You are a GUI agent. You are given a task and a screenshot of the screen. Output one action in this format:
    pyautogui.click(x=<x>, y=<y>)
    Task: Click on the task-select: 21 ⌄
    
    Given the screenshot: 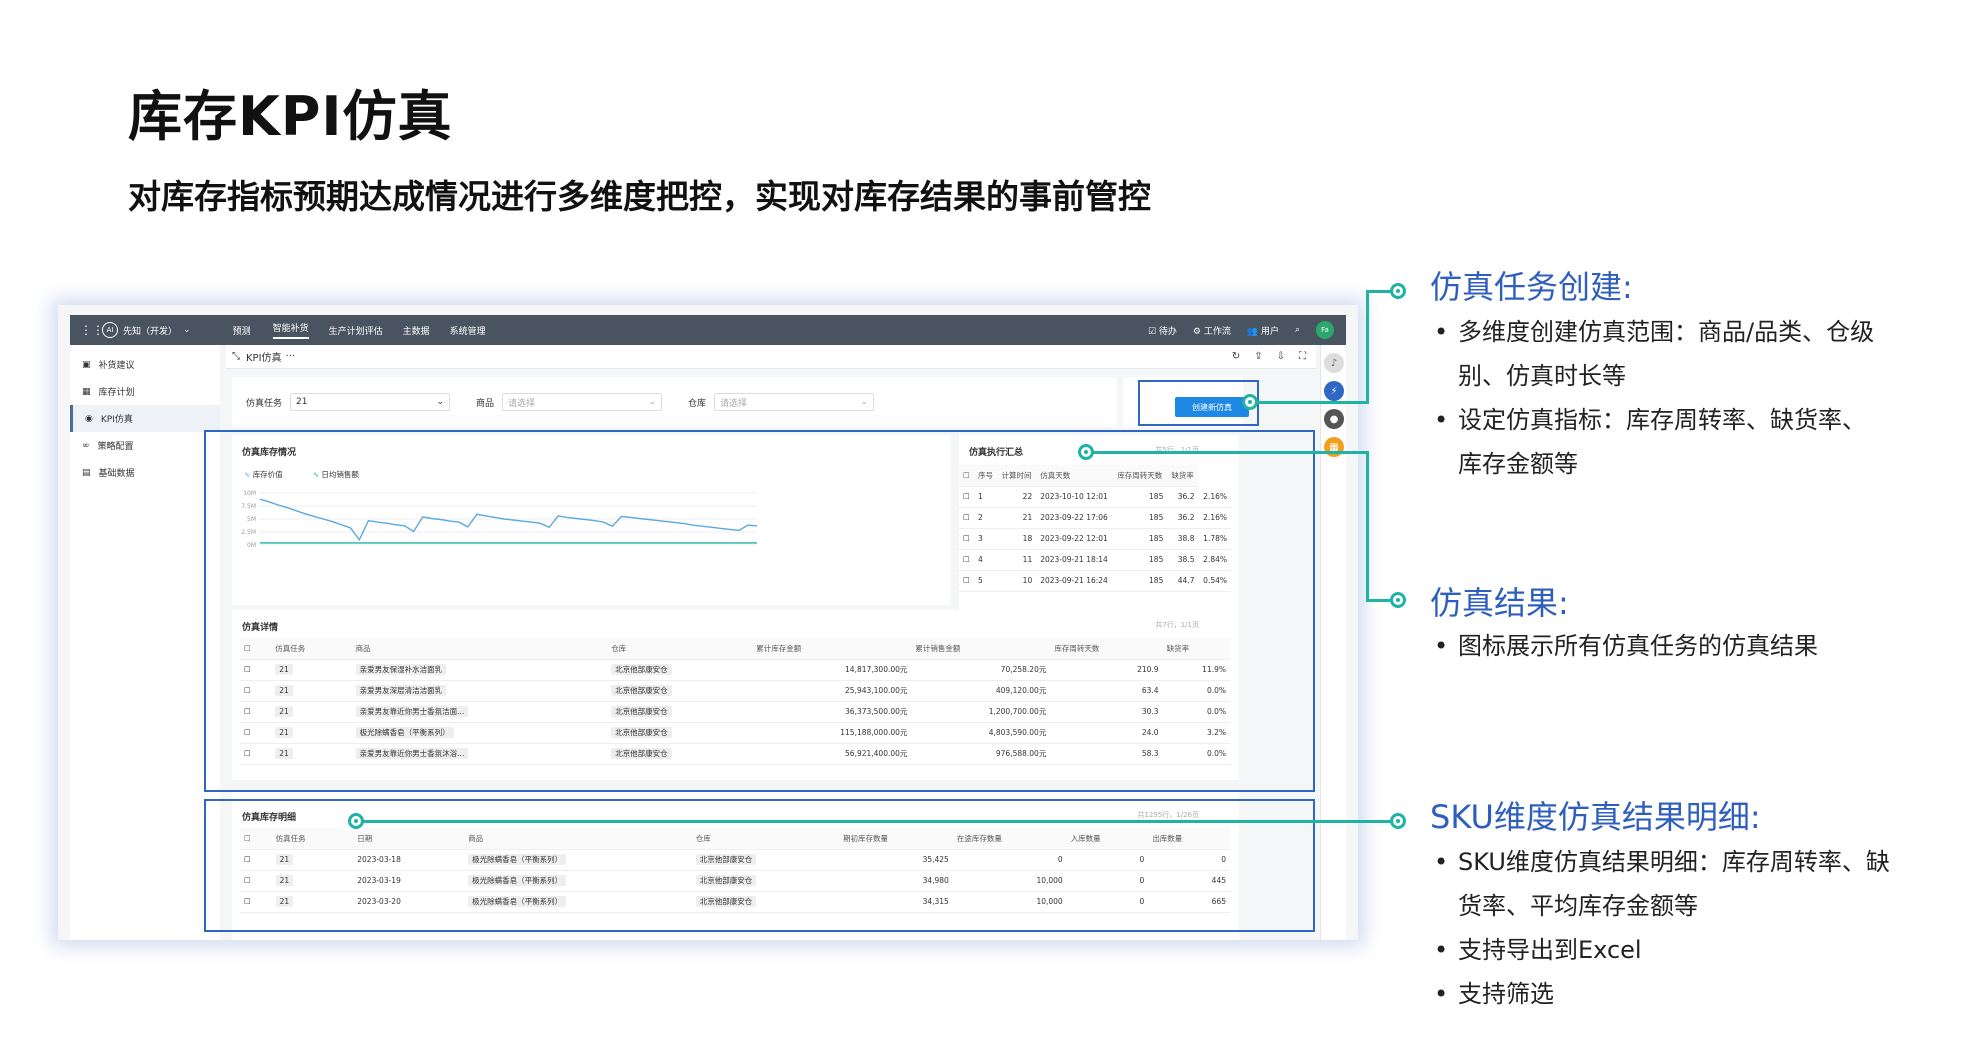 What is the action you would take?
    pyautogui.click(x=370, y=402)
    